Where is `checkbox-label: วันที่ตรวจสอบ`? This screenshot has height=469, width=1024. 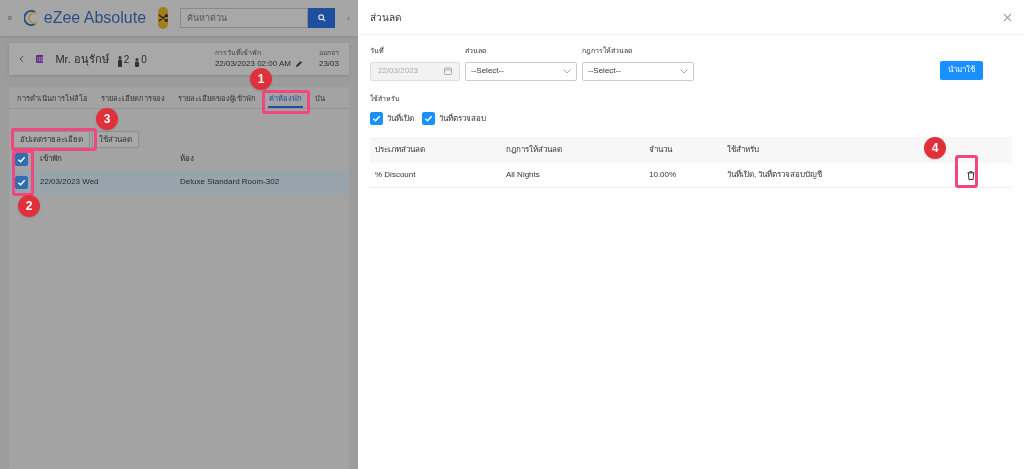
checkbox-label: วันที่ตรวจสอบ is located at coordinates (462, 118).